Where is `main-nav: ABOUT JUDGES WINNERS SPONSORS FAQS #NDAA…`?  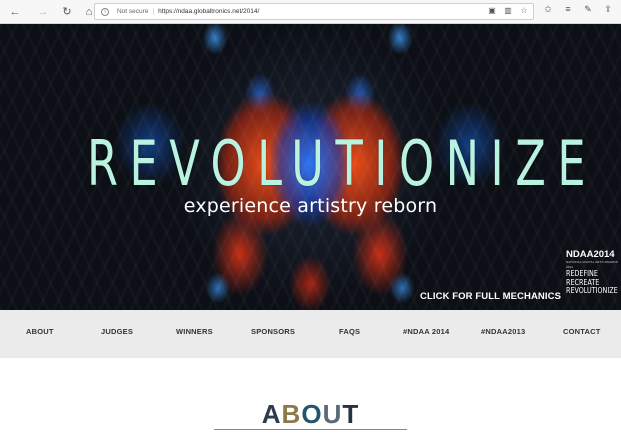 main-nav: ABOUT JUDGES WINNERS SPONSORS FAQS #NDAA… is located at coordinates (310, 334).